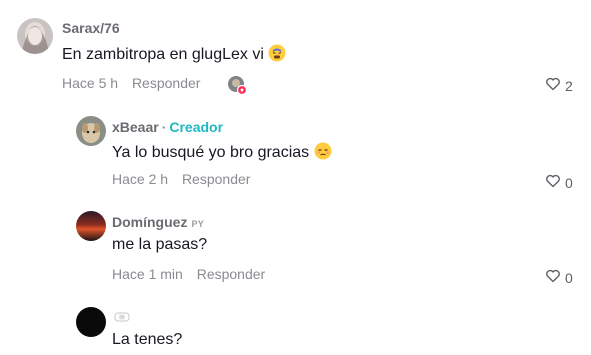  What do you see at coordinates (167, 127) in the screenshot?
I see `comment-username: xBeaar · Creador` at bounding box center [167, 127].